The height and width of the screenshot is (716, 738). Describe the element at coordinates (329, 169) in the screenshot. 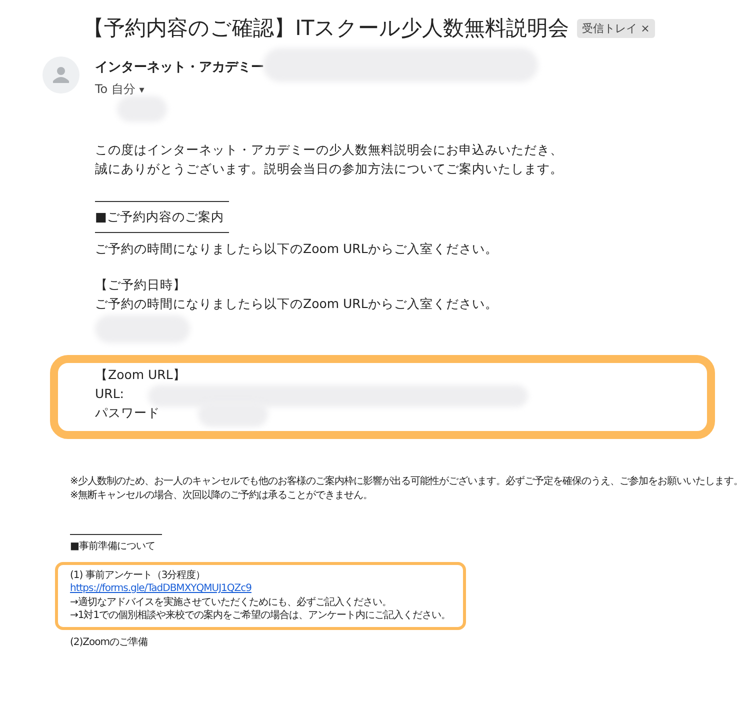

I see `body-text: 誠にありがとうございます。説明会当日の参加方法についてご案内いたします。` at that location.